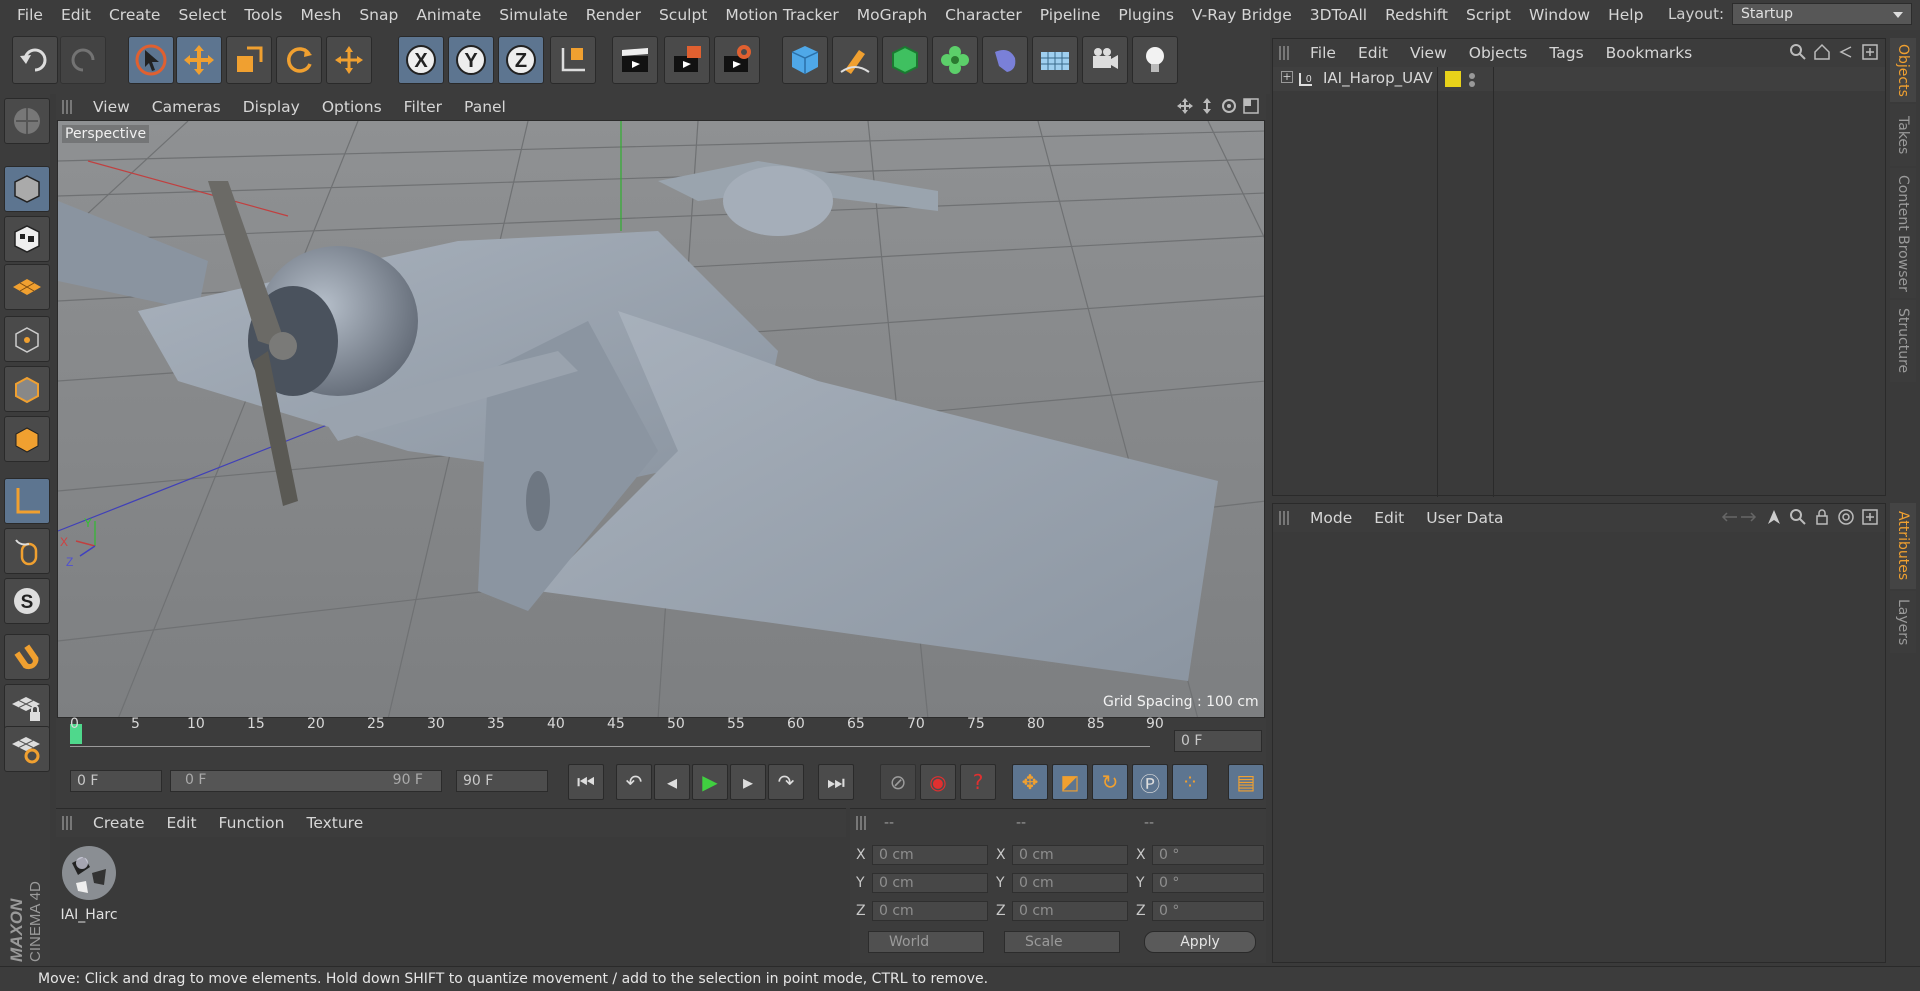 The width and height of the screenshot is (1920, 991). I want to click on viewport-pan-icon, so click(1185, 106).